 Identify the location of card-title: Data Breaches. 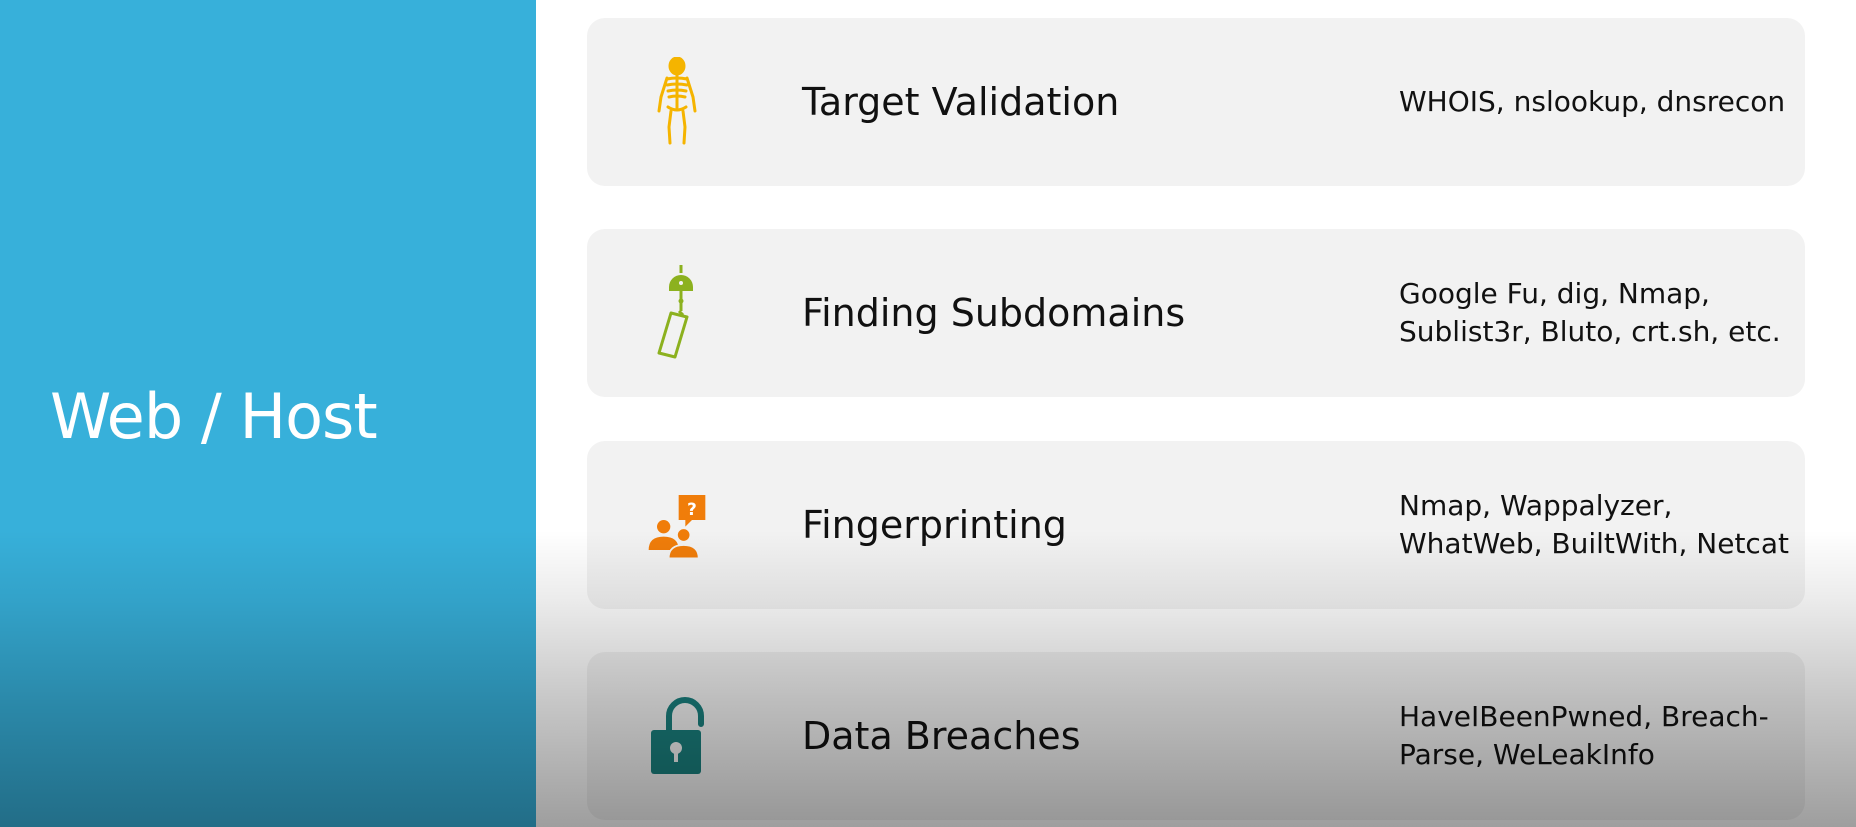
(941, 736).